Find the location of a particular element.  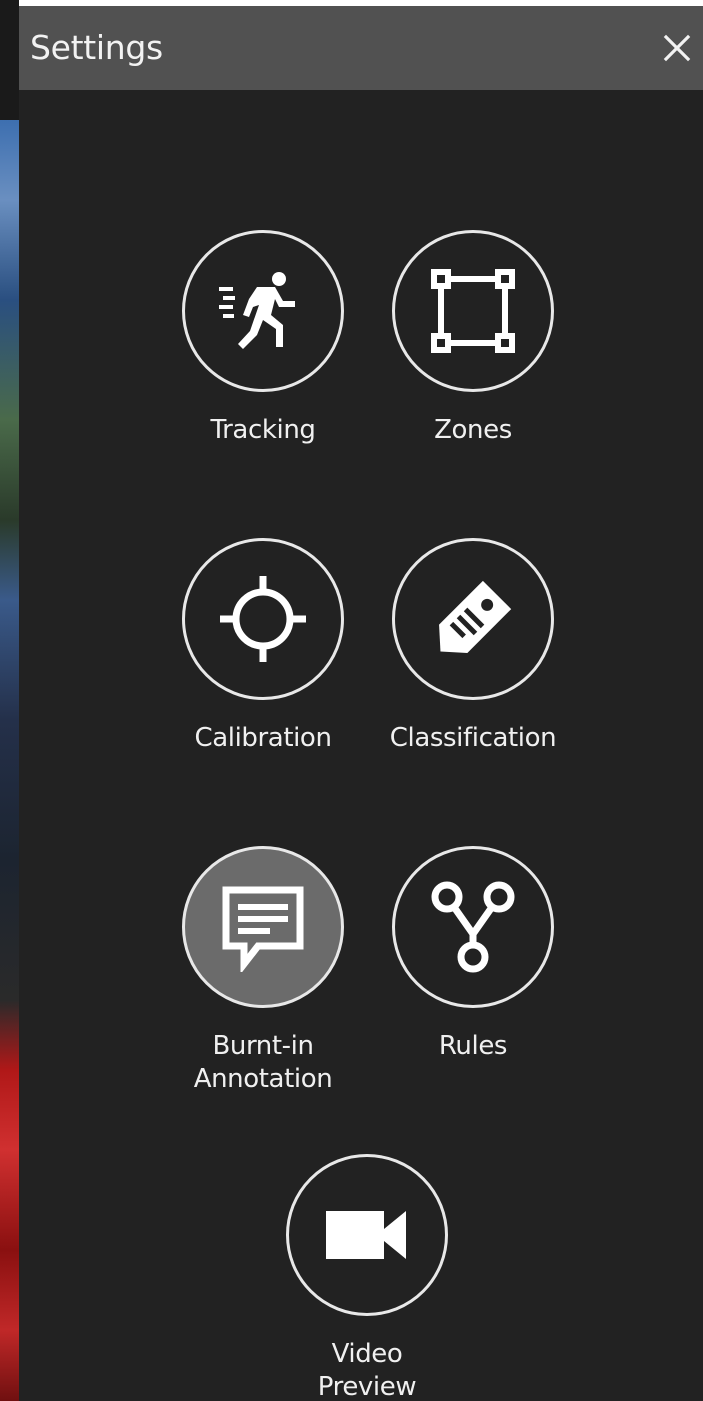

classification-circle is located at coordinates (473, 619).